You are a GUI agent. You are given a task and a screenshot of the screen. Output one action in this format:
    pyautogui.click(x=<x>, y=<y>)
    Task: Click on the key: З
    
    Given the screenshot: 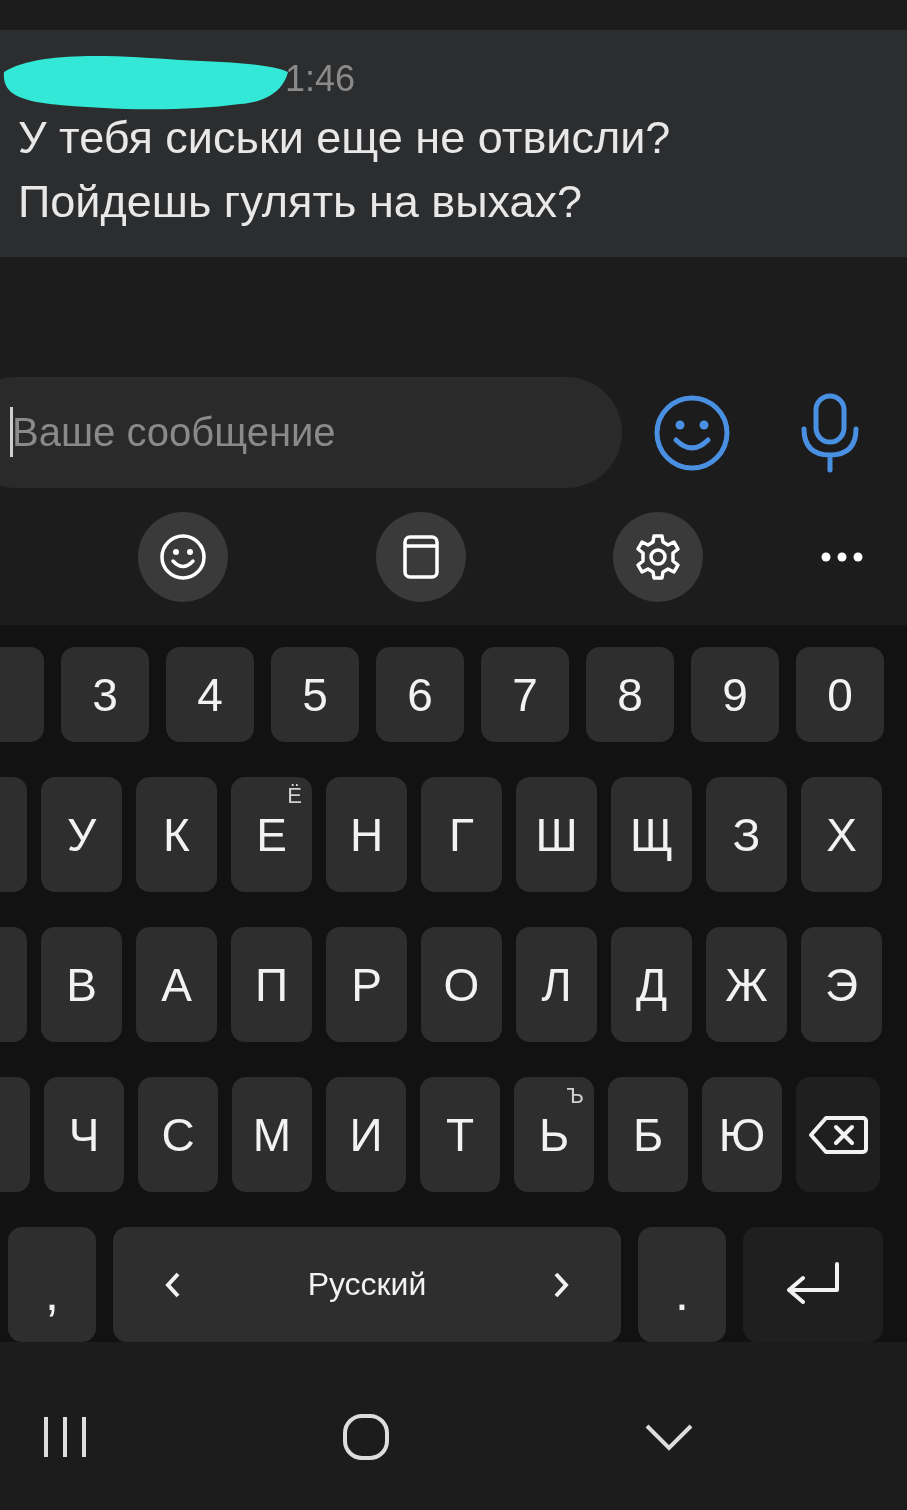 What is the action you would take?
    pyautogui.click(x=746, y=834)
    